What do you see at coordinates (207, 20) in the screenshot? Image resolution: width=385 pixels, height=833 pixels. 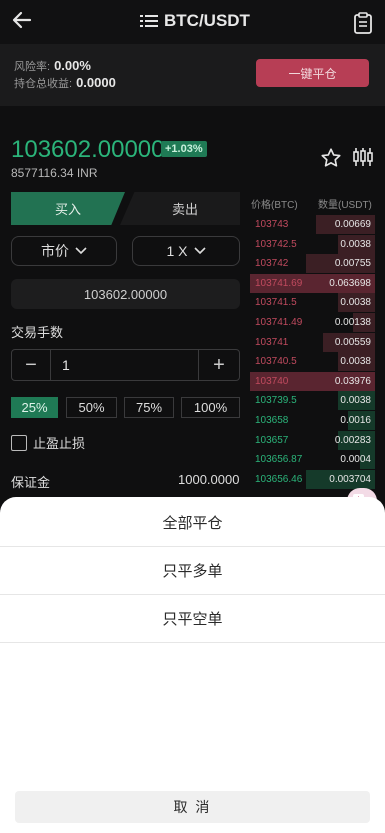 I see `pair-title: BTC/USDT` at bounding box center [207, 20].